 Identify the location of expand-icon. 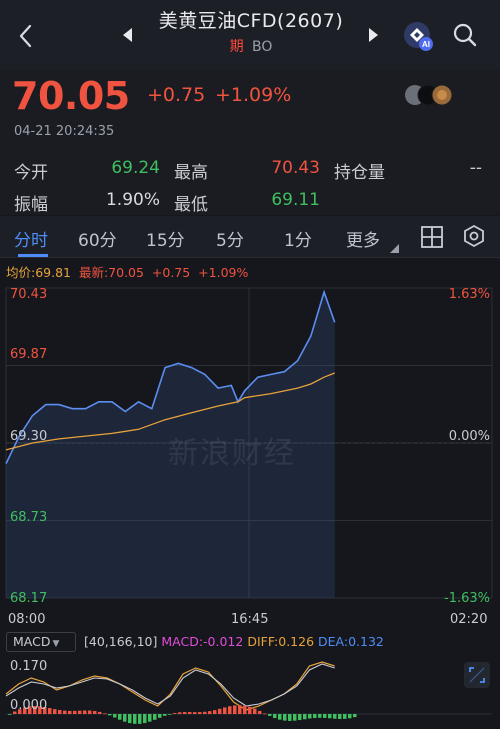
(477, 675).